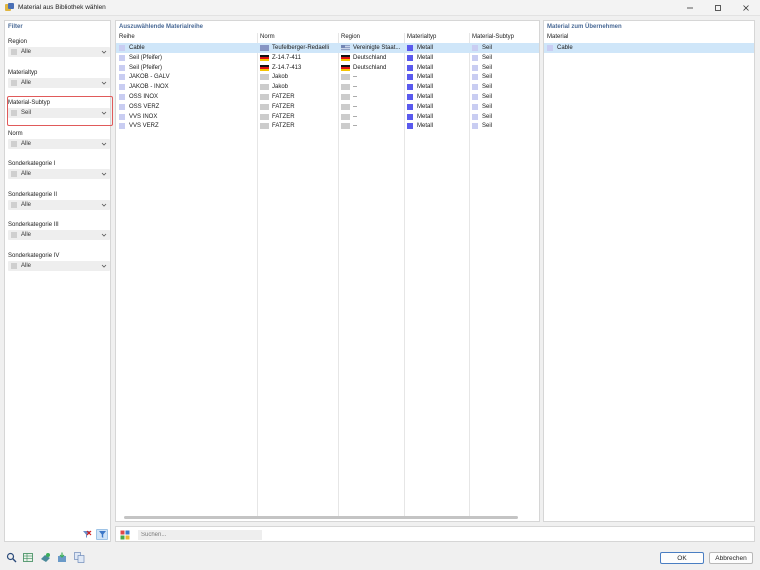 The image size is (760, 570). Describe the element at coordinates (200, 535) in the screenshot. I see `search-input` at that location.